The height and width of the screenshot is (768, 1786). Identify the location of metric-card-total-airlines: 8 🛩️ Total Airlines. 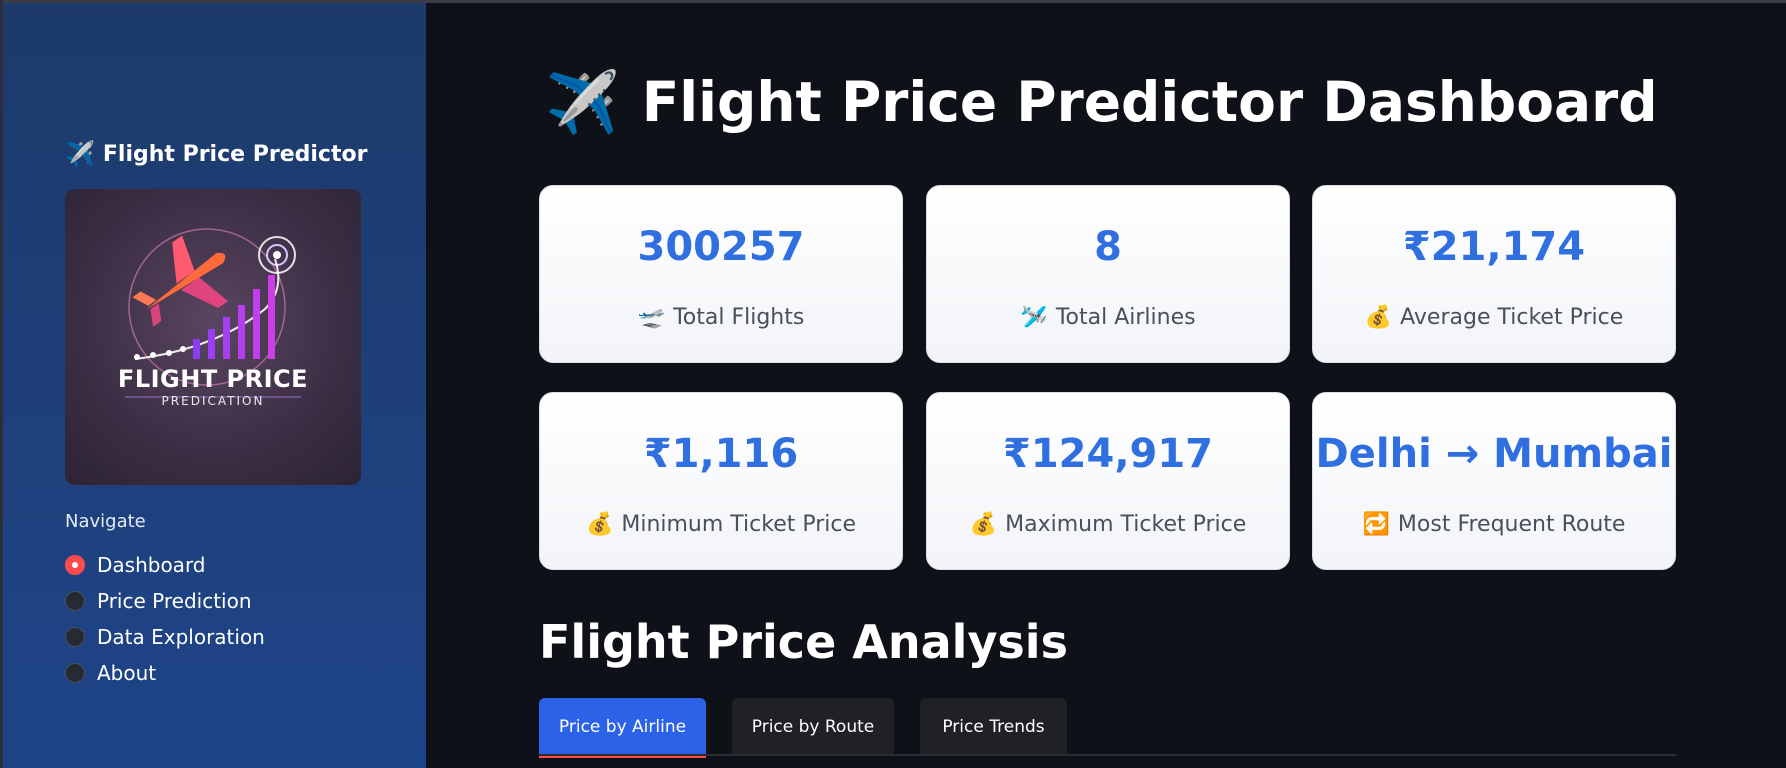
(1108, 274).